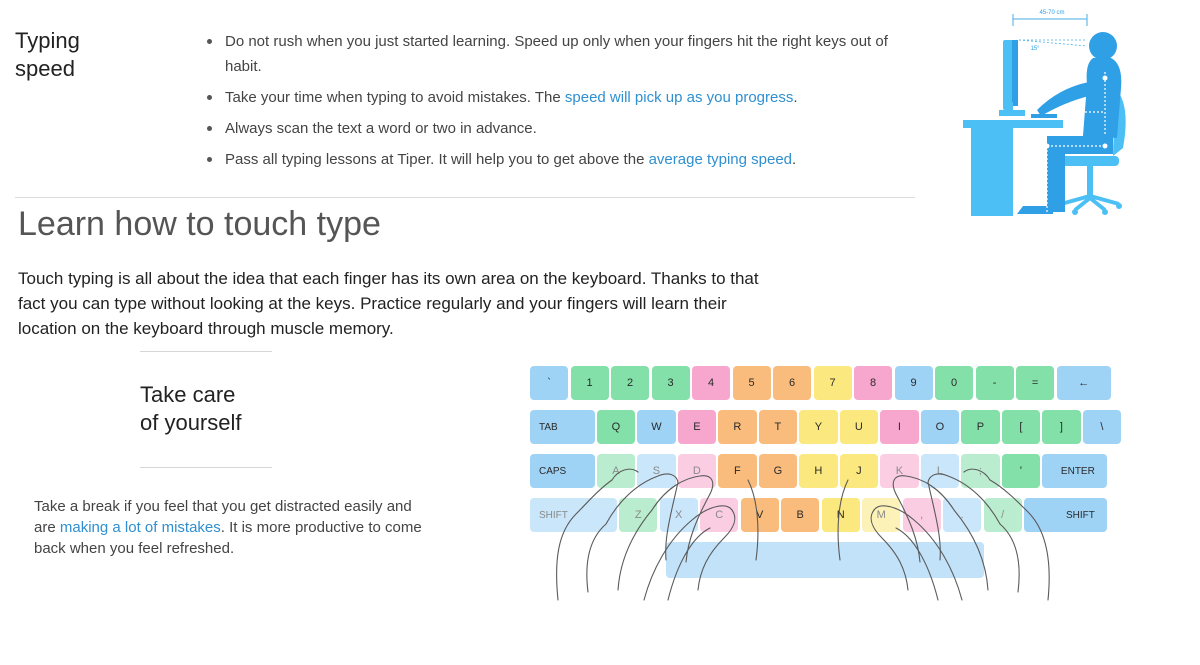 The height and width of the screenshot is (665, 1200). I want to click on tip-link: average typing speed, so click(720, 159).